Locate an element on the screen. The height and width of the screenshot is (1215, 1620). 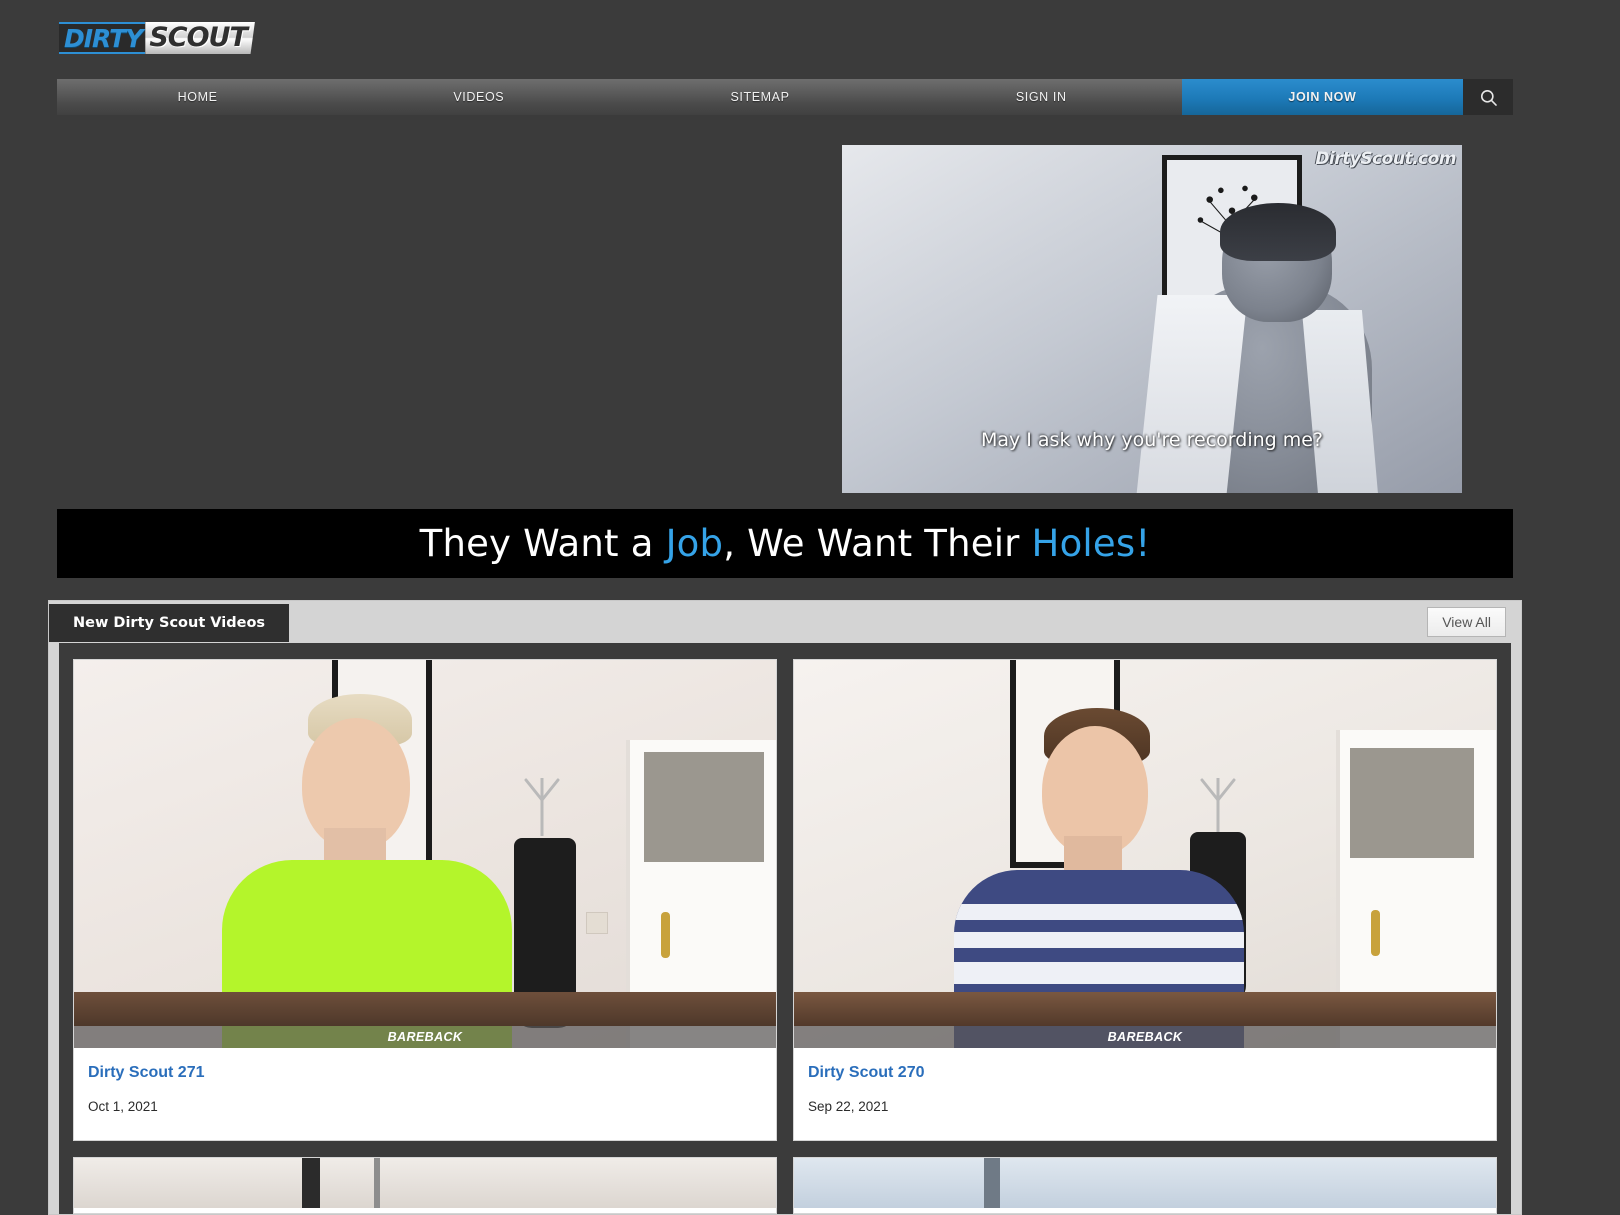
main-navigation: HOME VIDEOS SITEMAP SIGN IN JOIN NOW is located at coordinates (785, 97).